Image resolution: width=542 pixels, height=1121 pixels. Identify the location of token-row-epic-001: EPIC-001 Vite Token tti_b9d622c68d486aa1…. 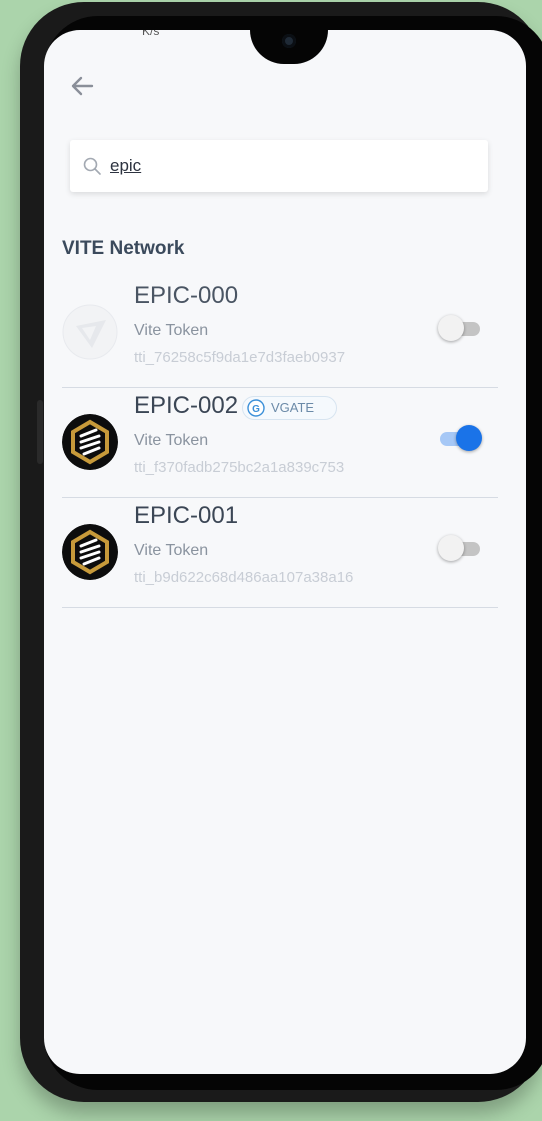
(280, 554).